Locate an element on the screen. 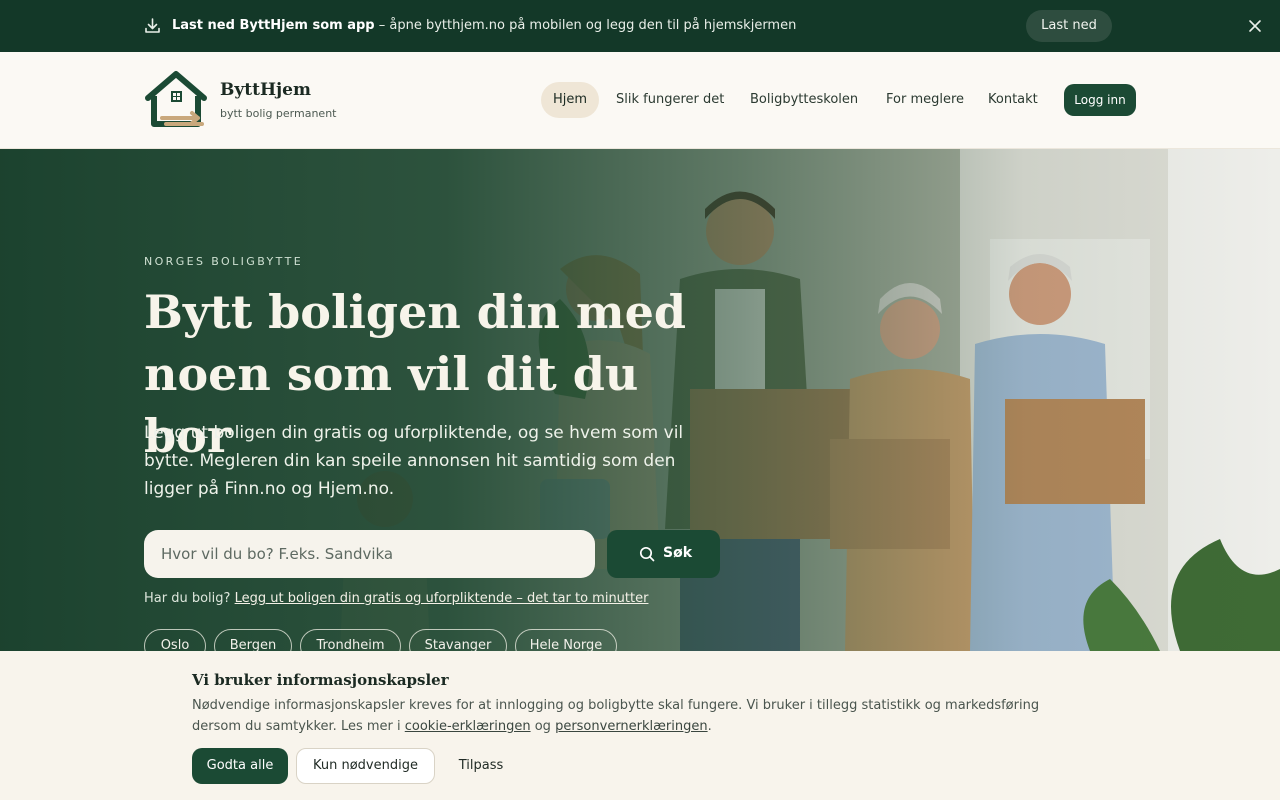  house-logo-icon is located at coordinates (176, 99).